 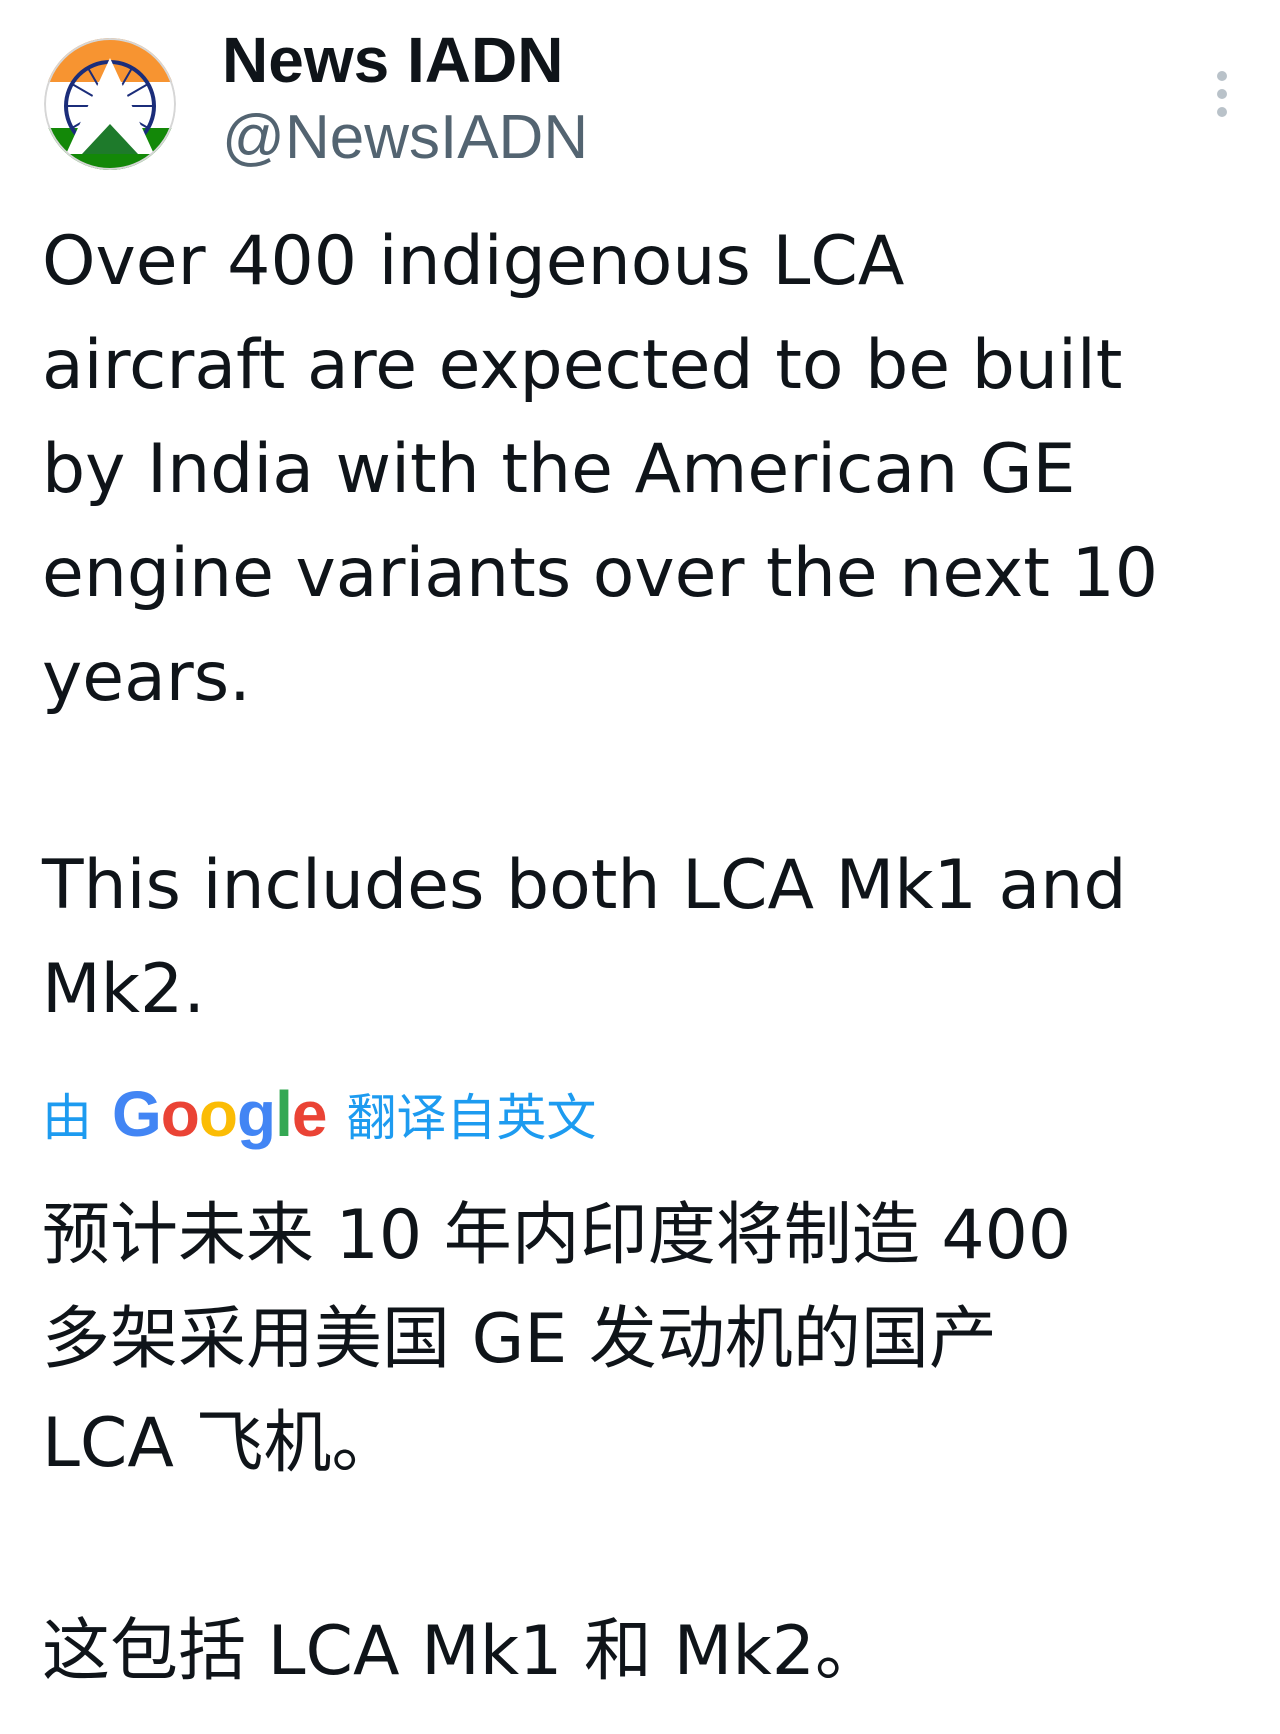 What do you see at coordinates (462, 1651) in the screenshot?
I see `translation-paragraph-2: 这包括 LCA Mk1 和 Mk2。` at bounding box center [462, 1651].